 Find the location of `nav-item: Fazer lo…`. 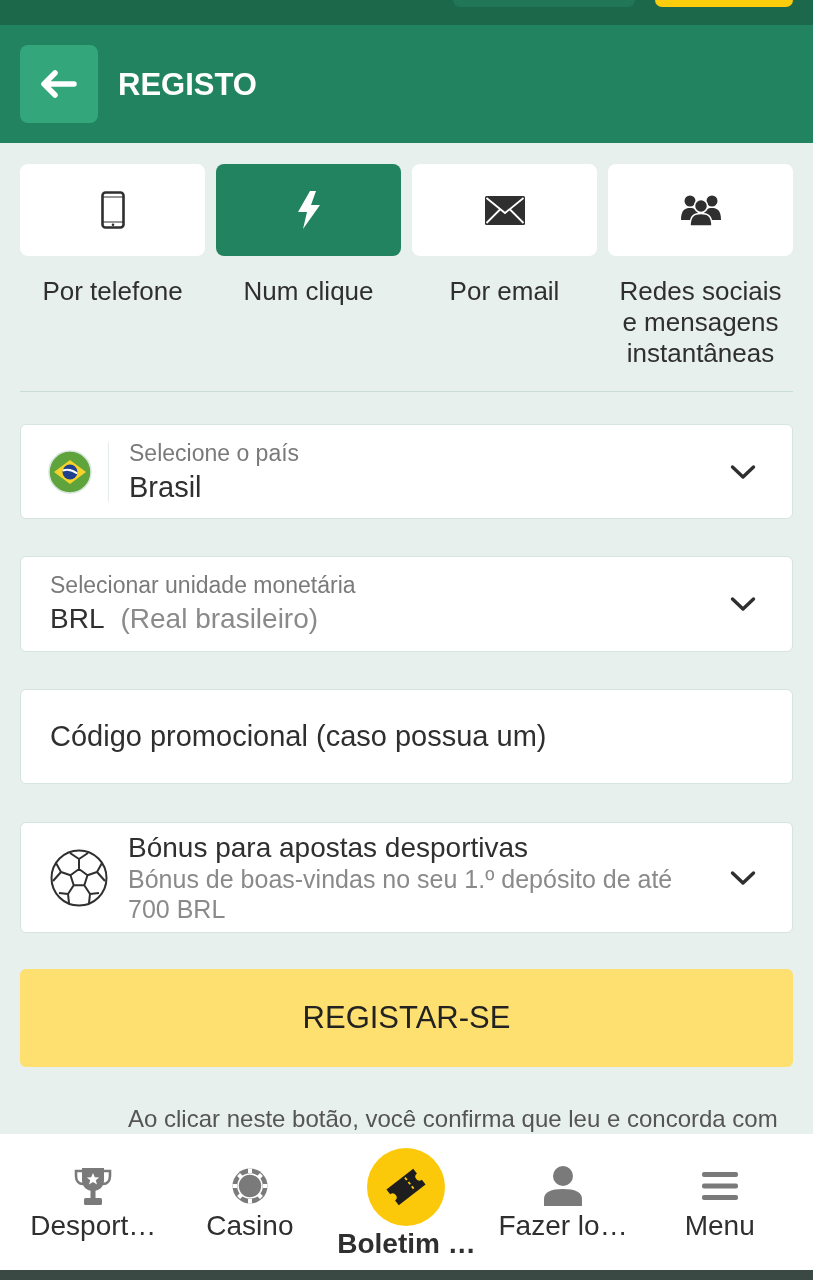

nav-item: Fazer lo… is located at coordinates (563, 1202).